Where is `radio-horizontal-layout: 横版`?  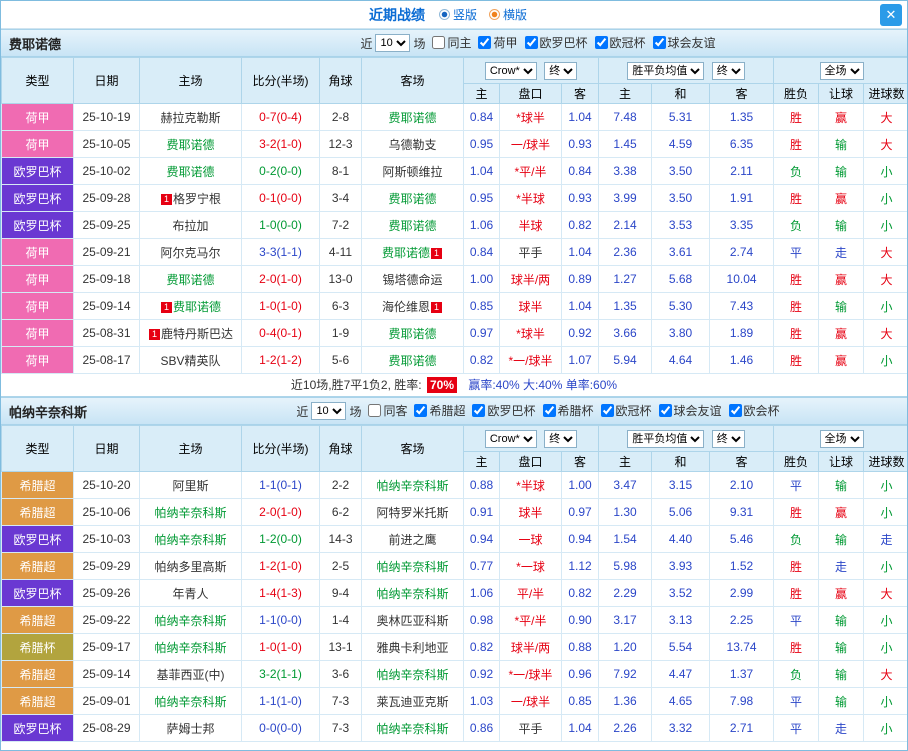 radio-horizontal-layout: 横版 is located at coordinates (508, 14).